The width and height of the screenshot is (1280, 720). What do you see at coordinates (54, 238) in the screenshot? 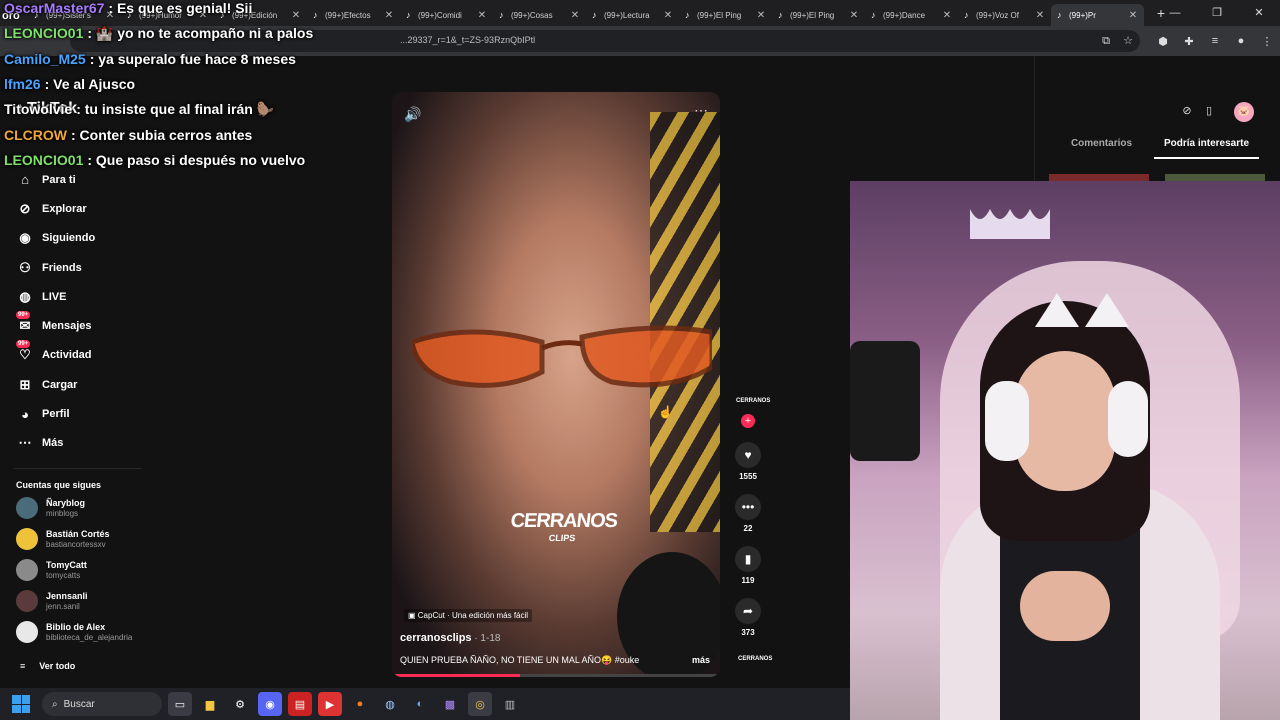
I see `sidebar-item-siguiendo: ◉ Siguiendo` at bounding box center [54, 238].